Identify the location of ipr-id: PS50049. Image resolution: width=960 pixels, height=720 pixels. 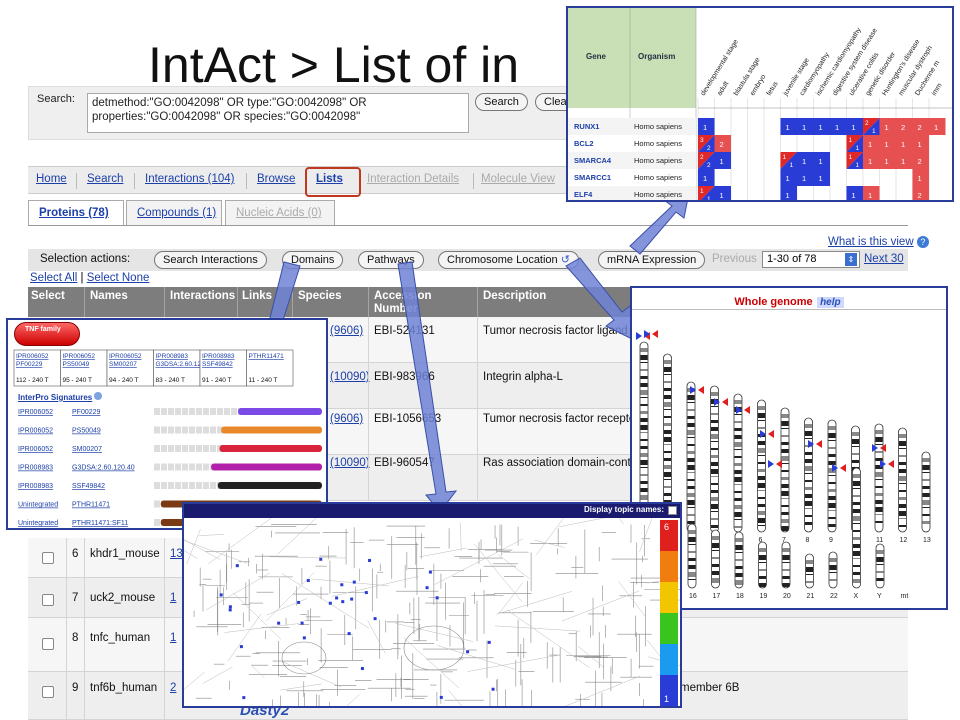
(76, 364).